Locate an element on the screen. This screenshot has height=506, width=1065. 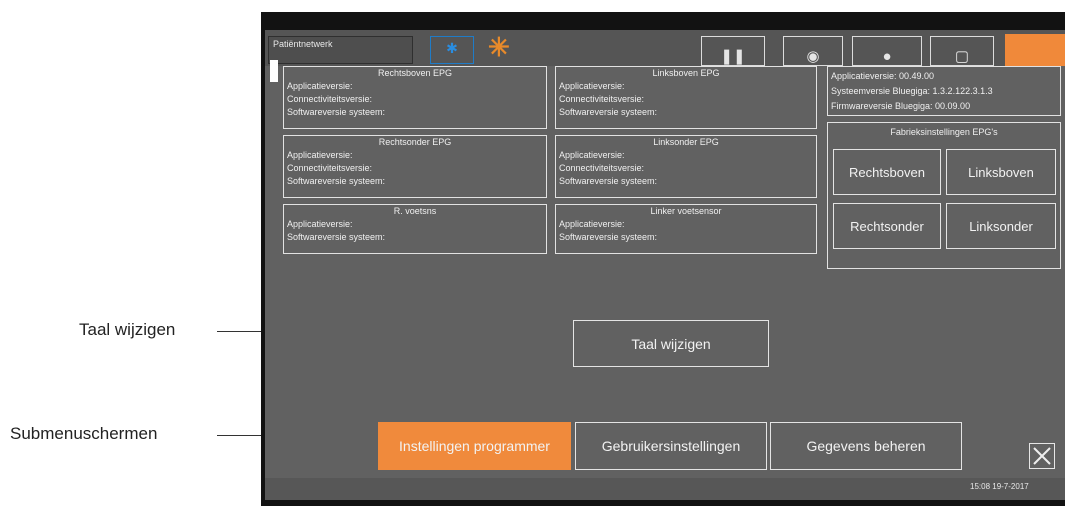
menu-button is located at coordinates (1035, 50).